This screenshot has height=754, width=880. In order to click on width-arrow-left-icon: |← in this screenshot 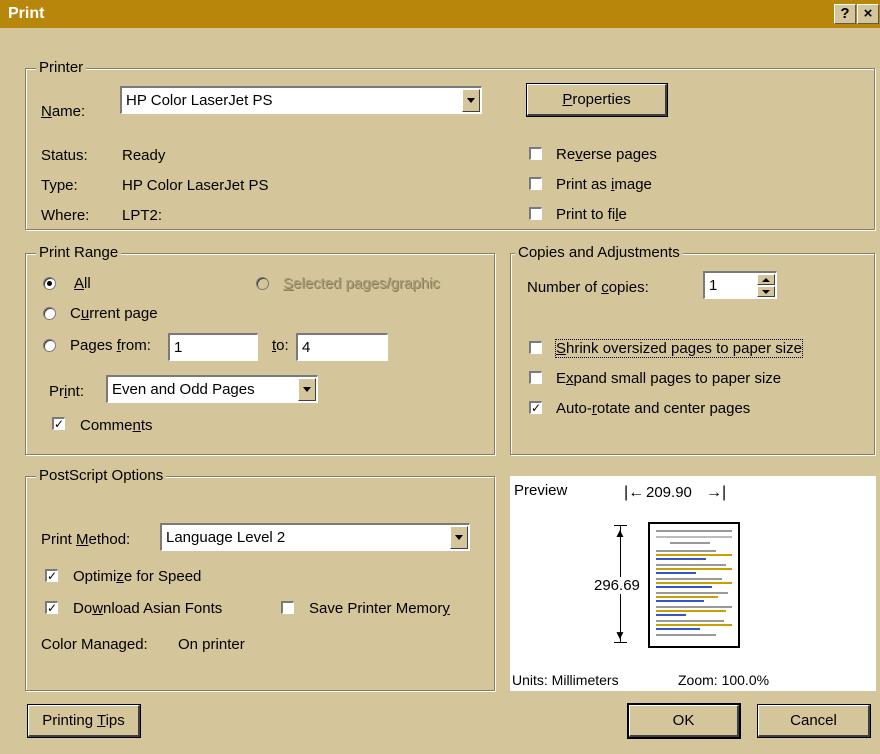, I will do `click(634, 492)`.